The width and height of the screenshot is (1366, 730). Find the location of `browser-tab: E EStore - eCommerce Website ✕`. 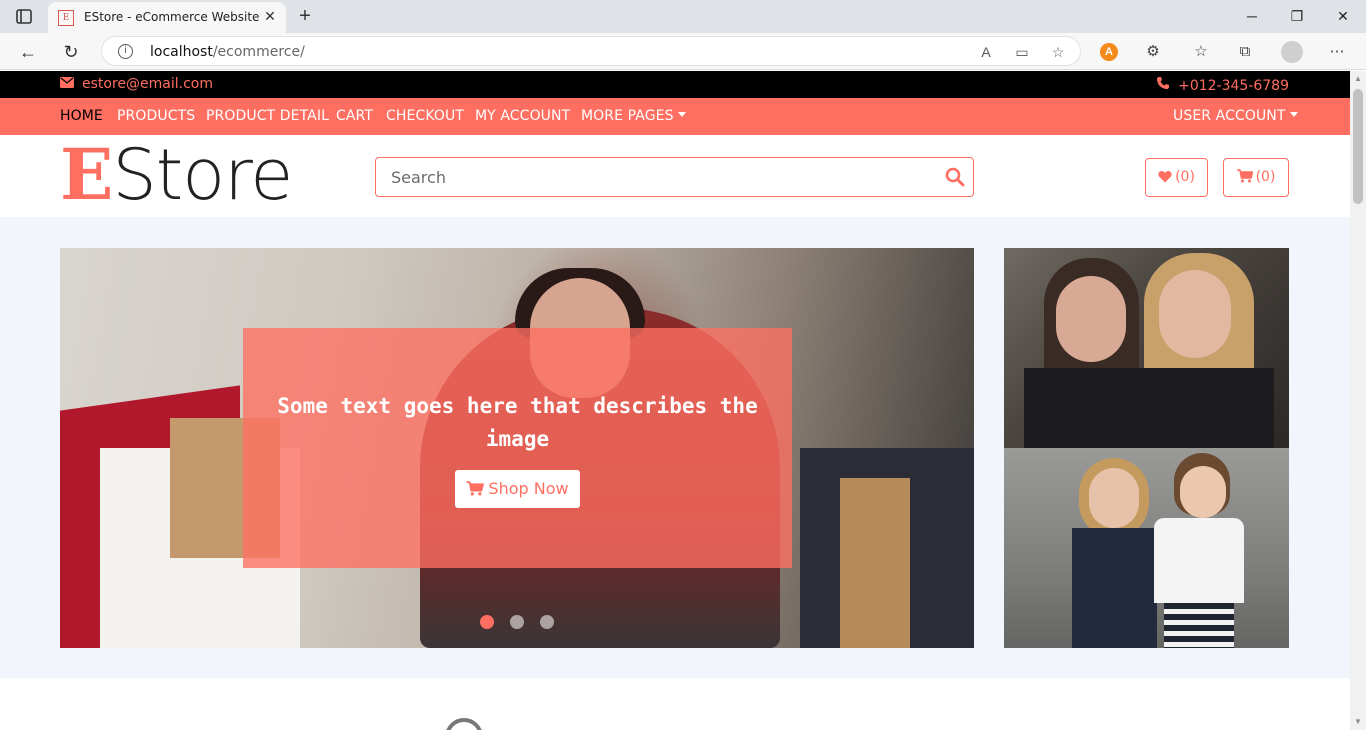

browser-tab: E EStore - eCommerce Website ✕ is located at coordinates (167, 17).